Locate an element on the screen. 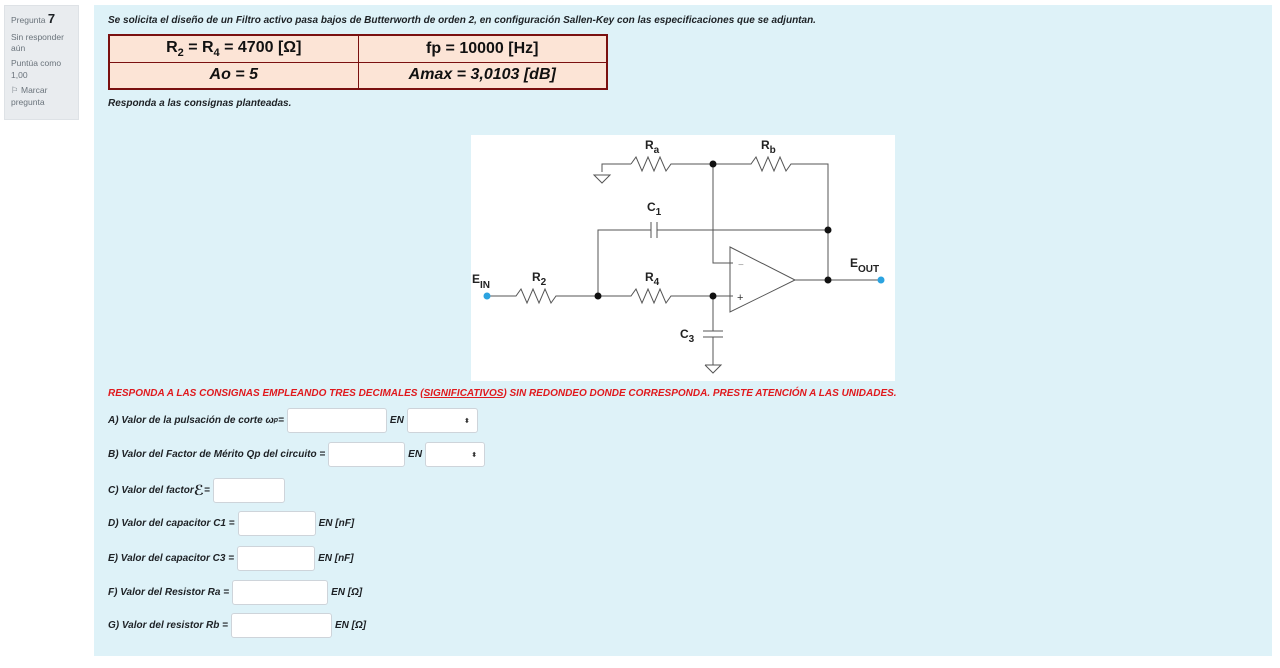 The height and width of the screenshot is (668, 1280). answer-c-input is located at coordinates (248, 490).